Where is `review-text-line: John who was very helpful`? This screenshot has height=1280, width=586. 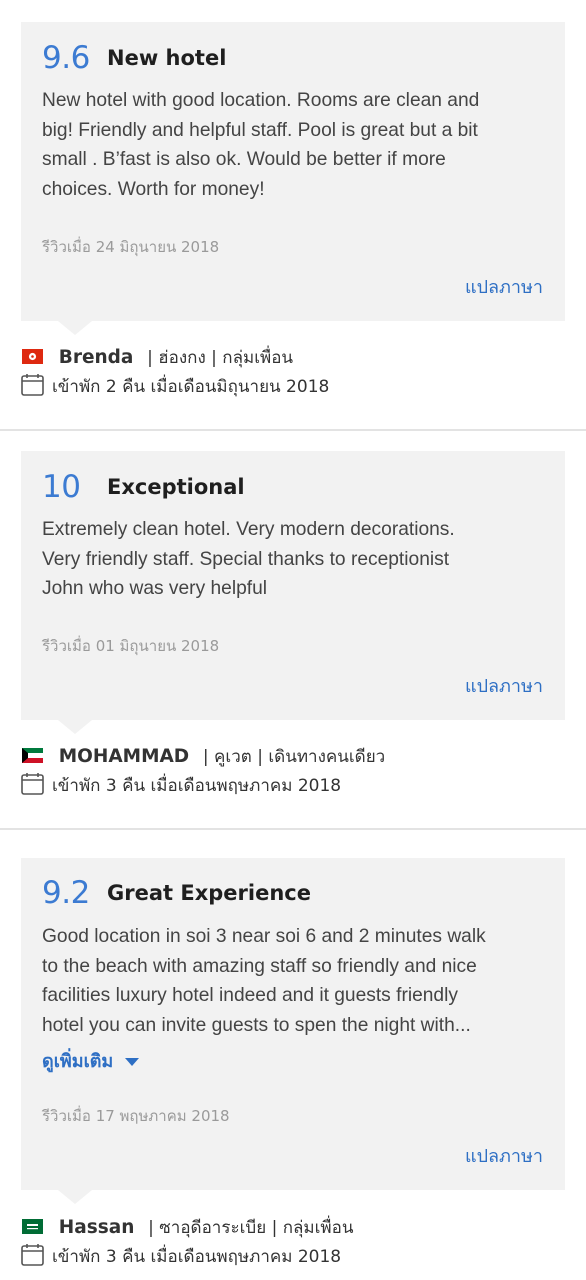 review-text-line: John who was very helpful is located at coordinates (155, 589).